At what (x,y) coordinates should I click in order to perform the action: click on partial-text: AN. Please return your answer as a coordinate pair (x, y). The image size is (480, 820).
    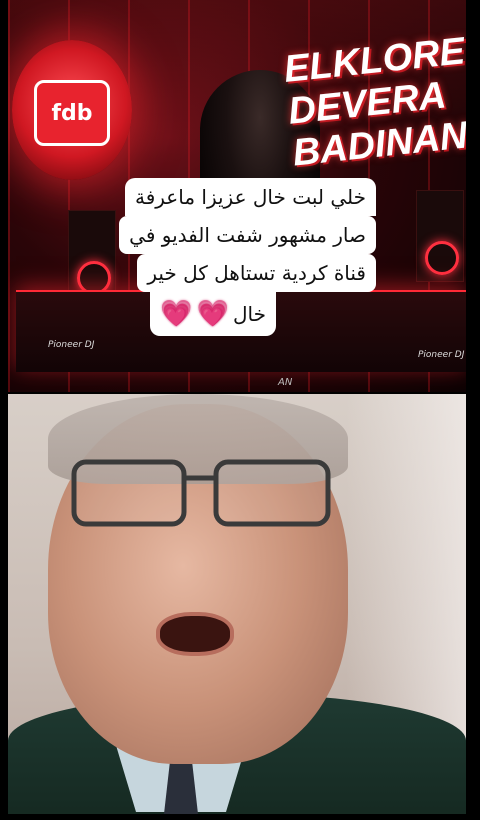
    Looking at the image, I should click on (285, 382).